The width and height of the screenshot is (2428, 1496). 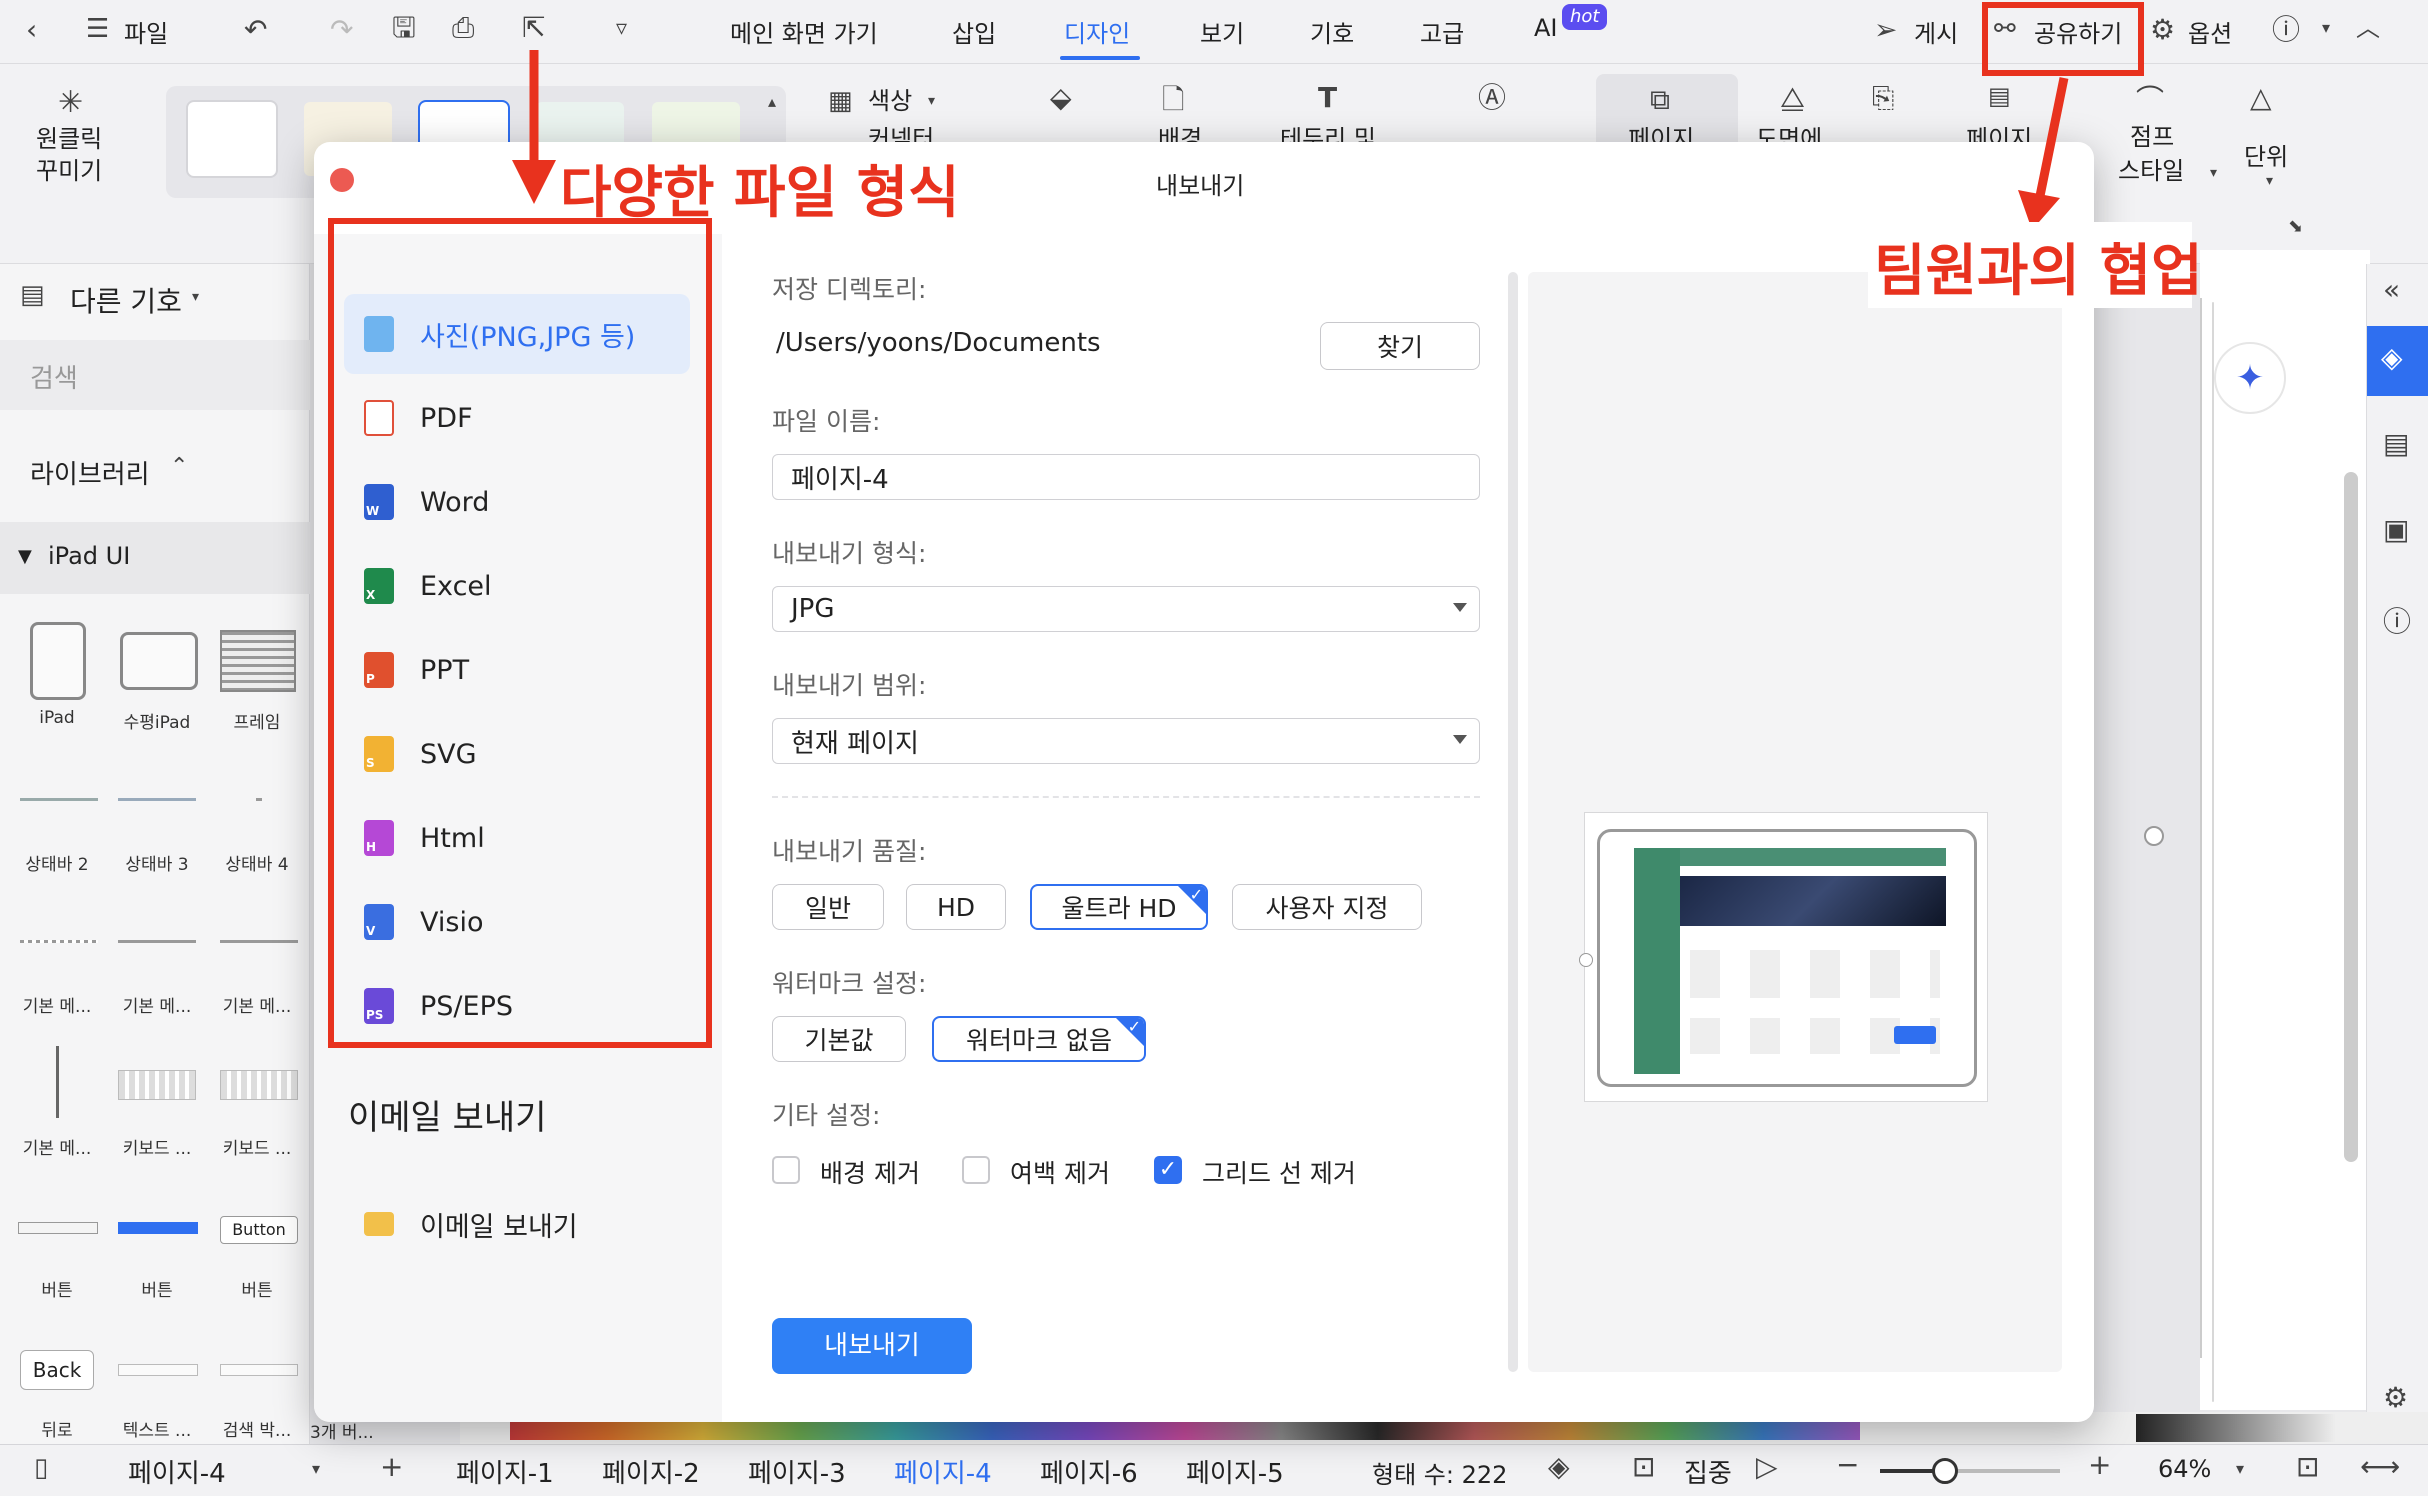 What do you see at coordinates (760, 193) in the screenshot?
I see `annotation-file-formats: 다양한 파일 형식` at bounding box center [760, 193].